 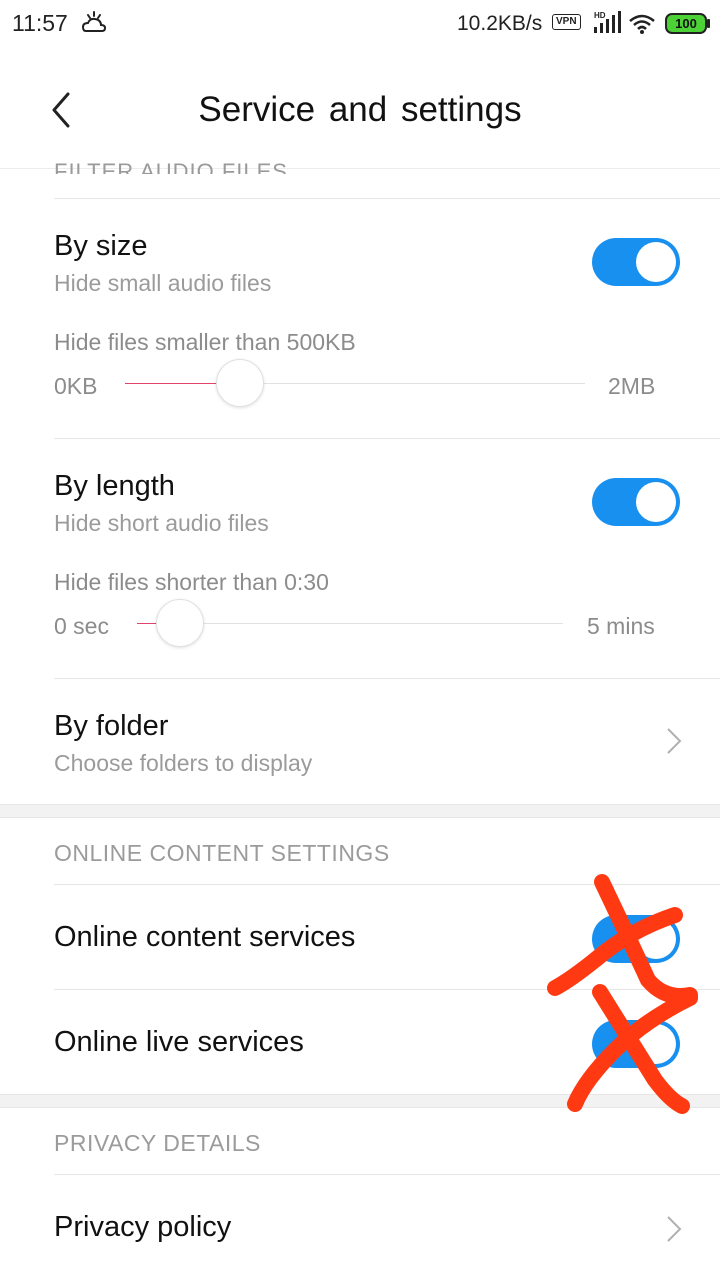 I want to click on length-slider-min: 0 sec, so click(x=81, y=626).